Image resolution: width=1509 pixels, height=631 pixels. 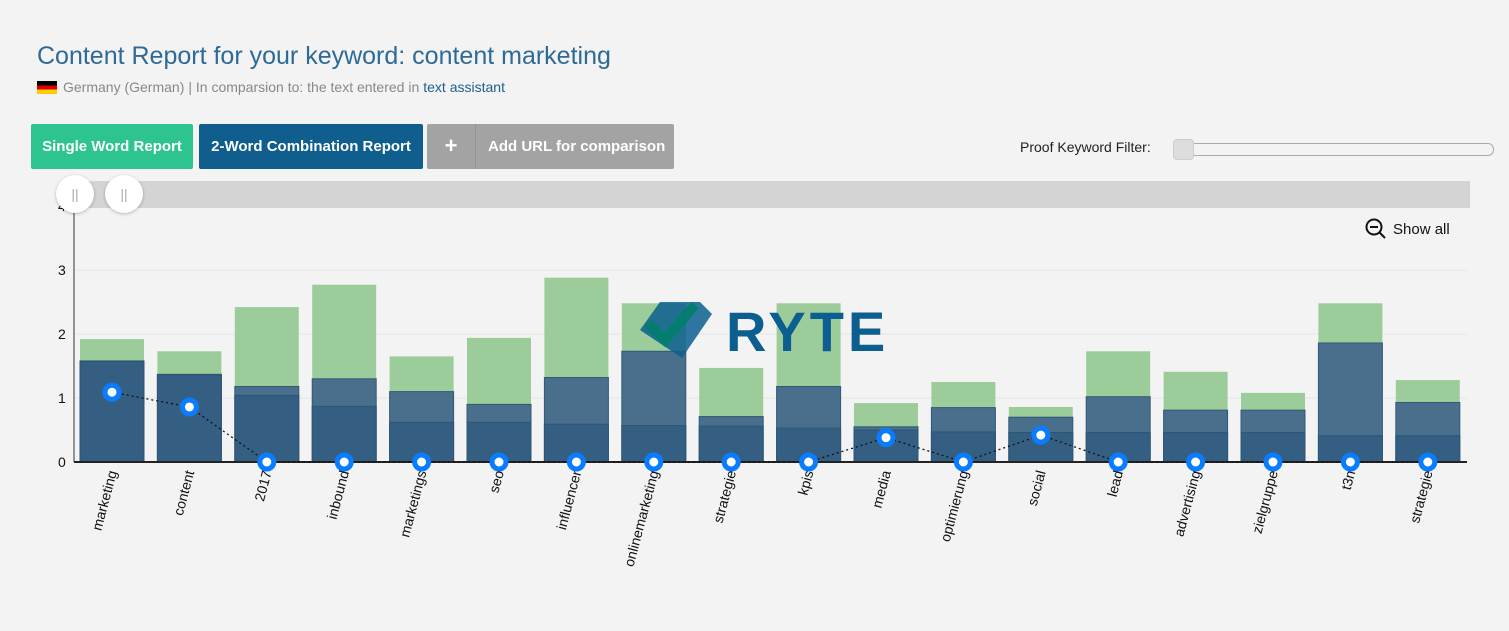 What do you see at coordinates (1036, 488) in the screenshot?
I see `x-tick-label: social` at bounding box center [1036, 488].